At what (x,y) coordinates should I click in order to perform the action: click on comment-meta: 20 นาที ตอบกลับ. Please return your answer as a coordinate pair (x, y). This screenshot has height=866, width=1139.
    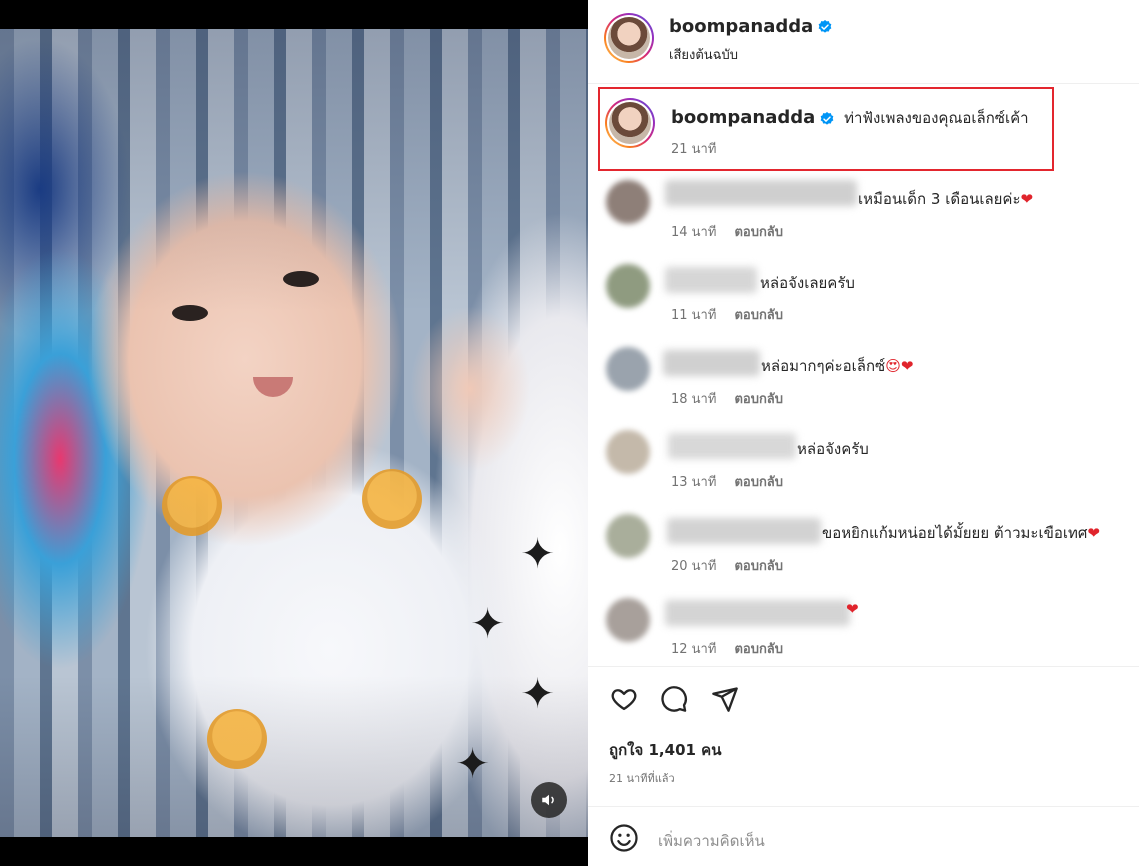
    Looking at the image, I should click on (727, 565).